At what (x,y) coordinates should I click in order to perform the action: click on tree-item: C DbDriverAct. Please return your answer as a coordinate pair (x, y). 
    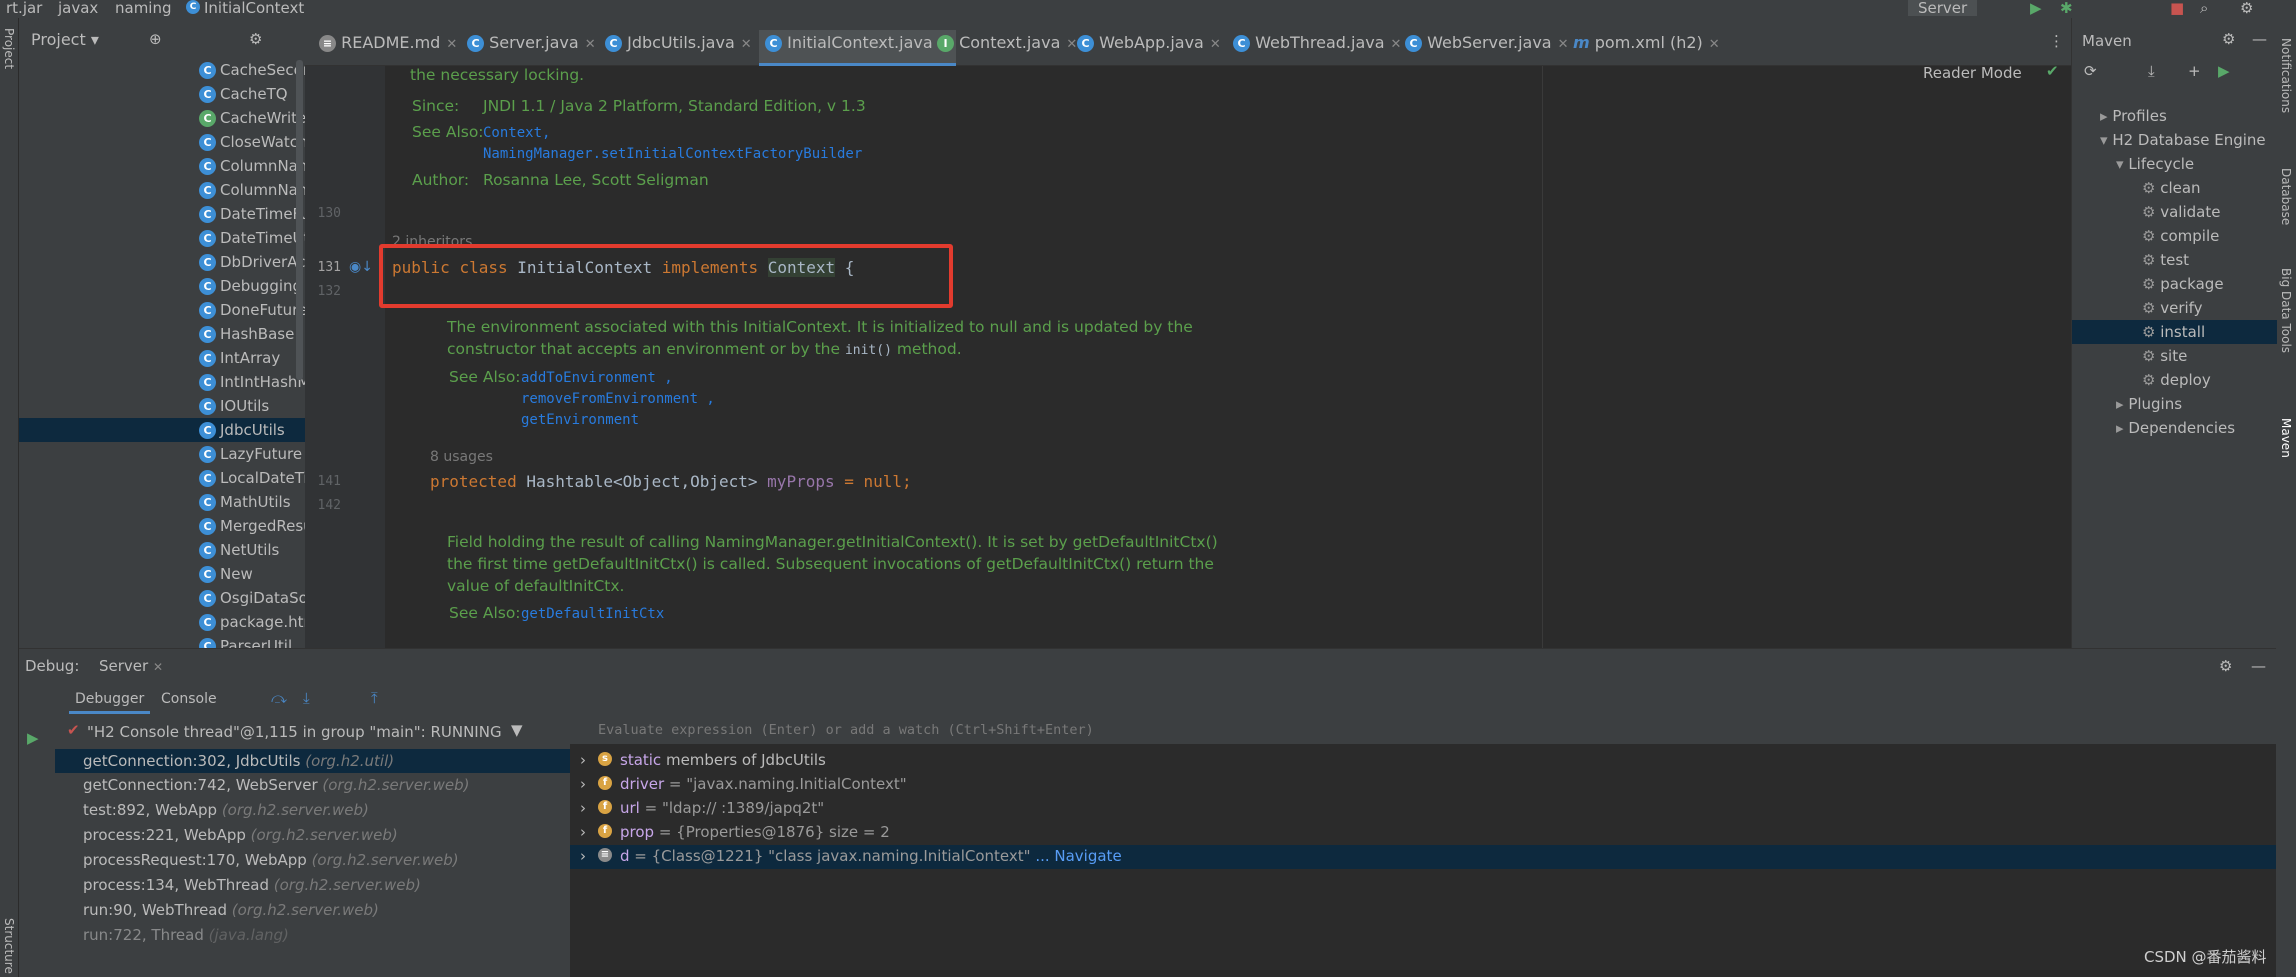
    Looking at the image, I should click on (252, 262).